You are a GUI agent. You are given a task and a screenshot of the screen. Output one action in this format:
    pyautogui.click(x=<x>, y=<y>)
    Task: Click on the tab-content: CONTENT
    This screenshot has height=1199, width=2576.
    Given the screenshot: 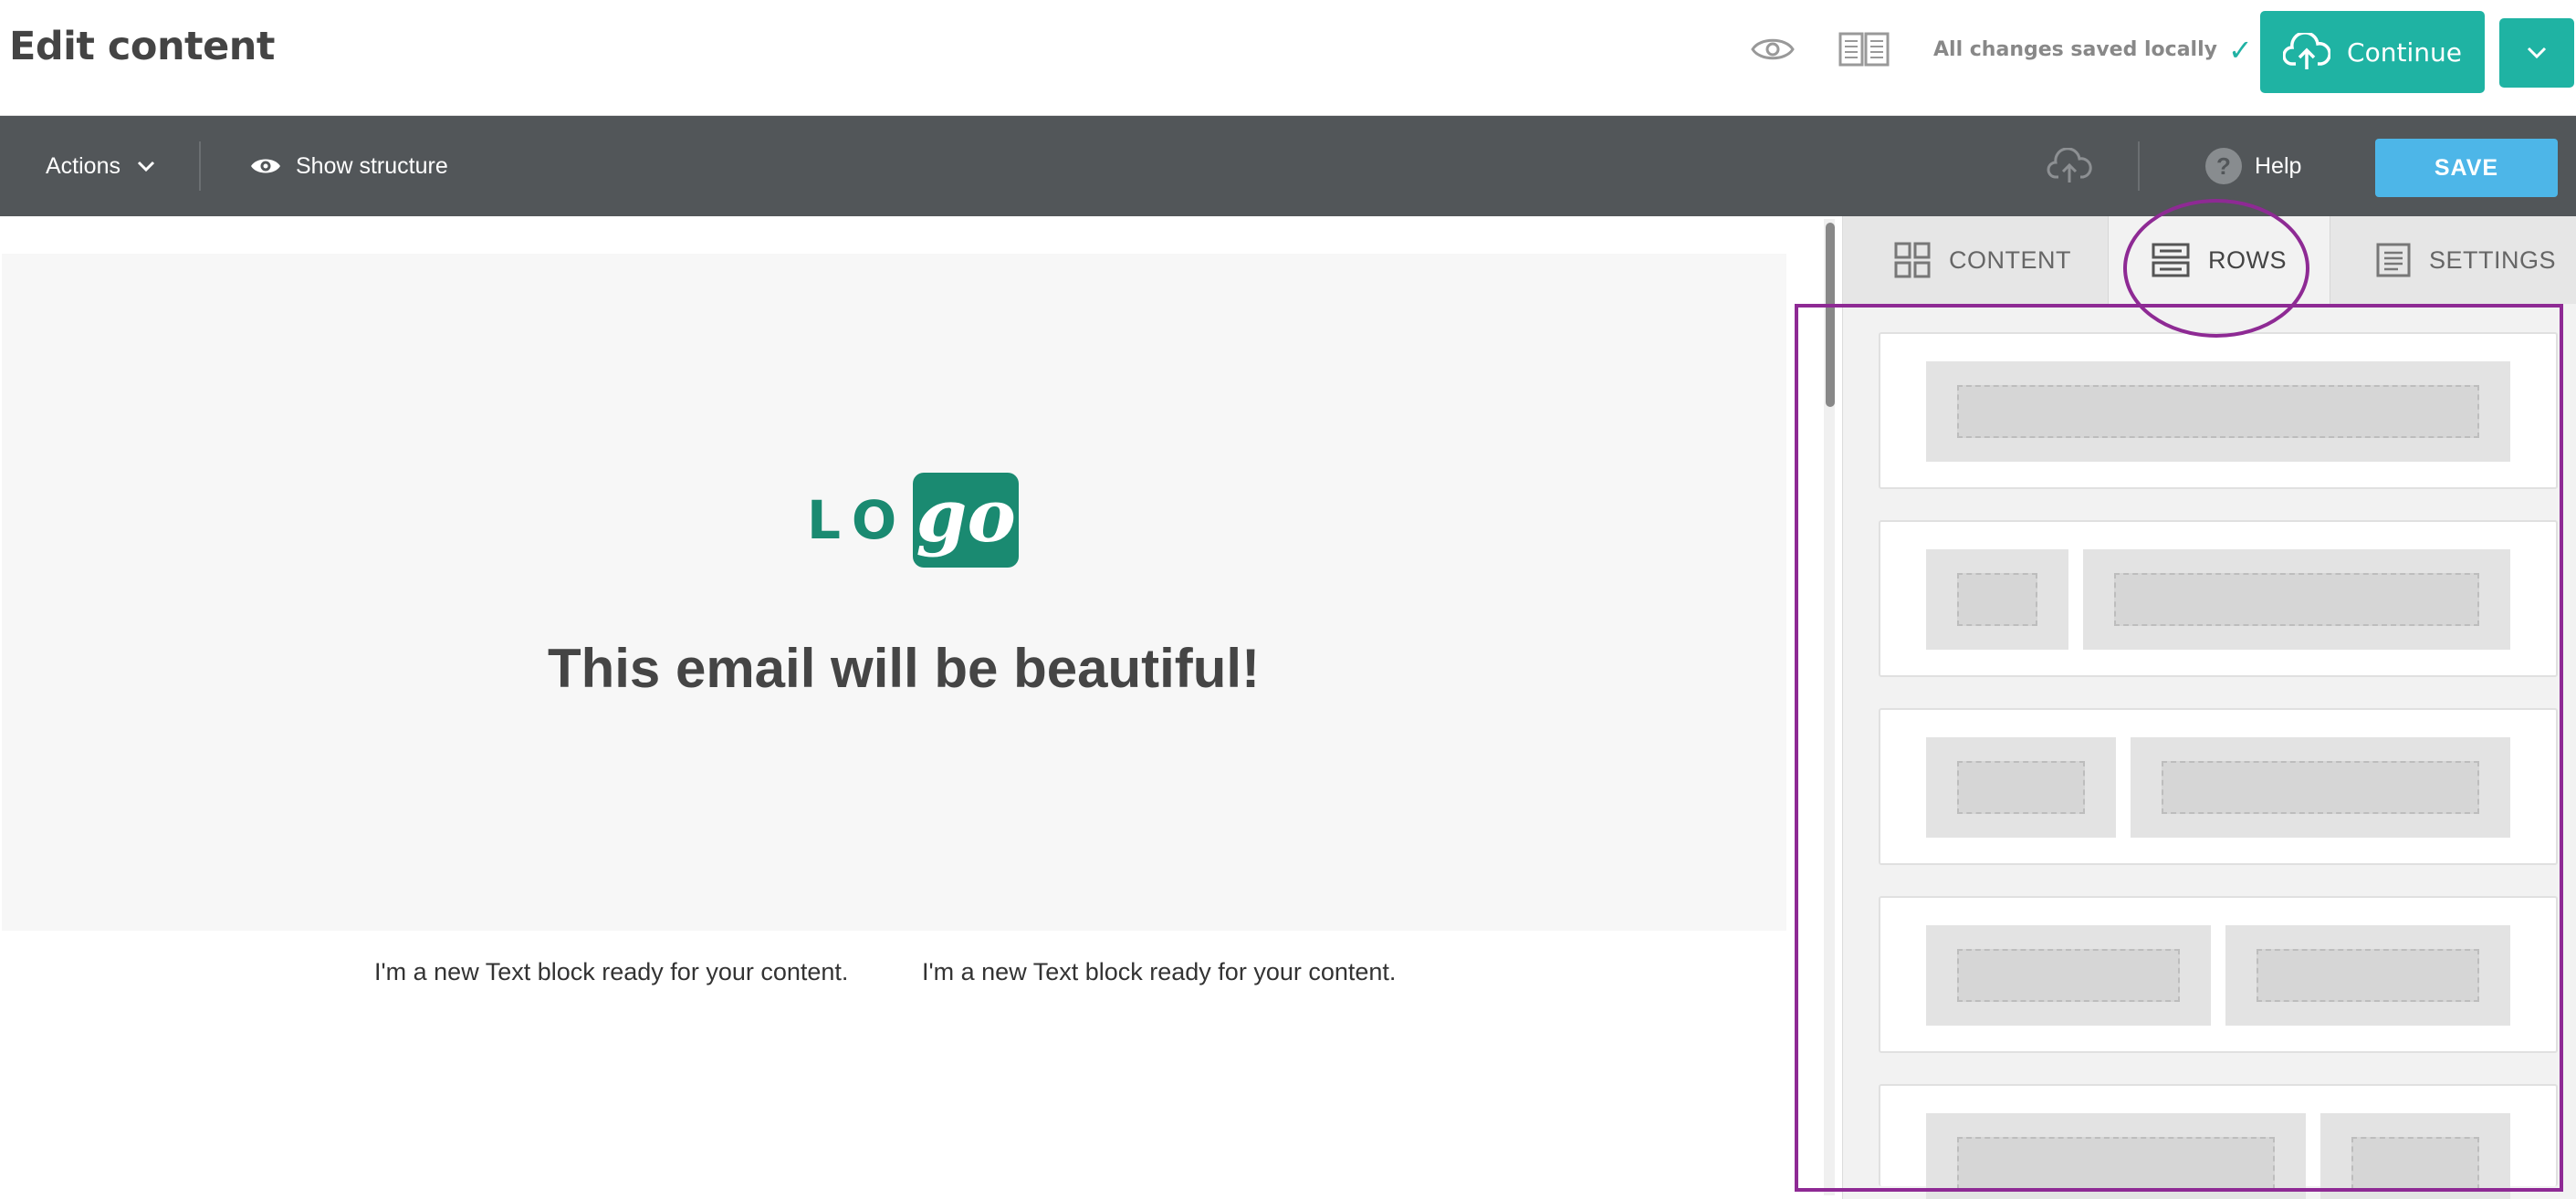 What is the action you would take?
    pyautogui.click(x=1983, y=260)
    